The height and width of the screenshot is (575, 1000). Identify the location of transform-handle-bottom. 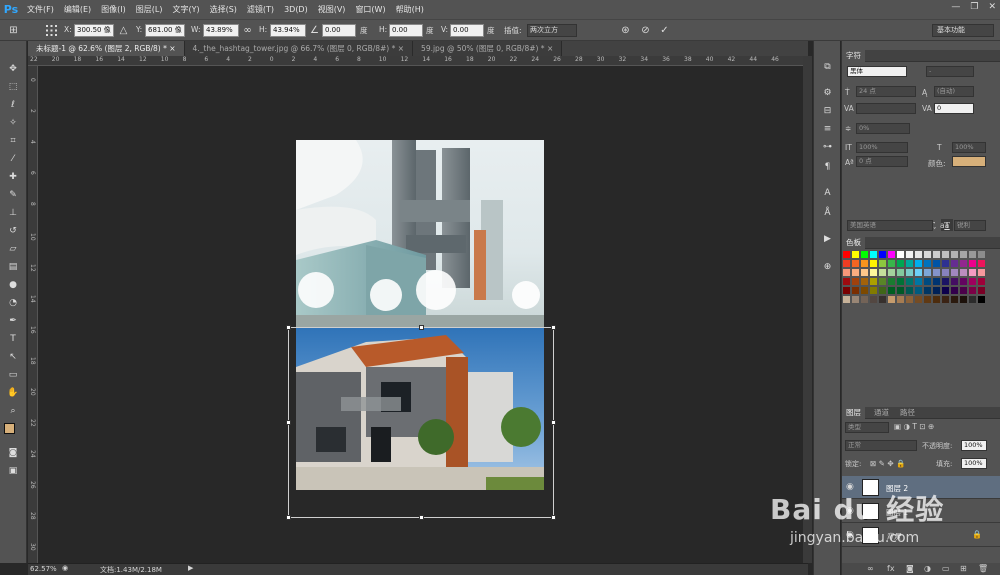
(421, 517).